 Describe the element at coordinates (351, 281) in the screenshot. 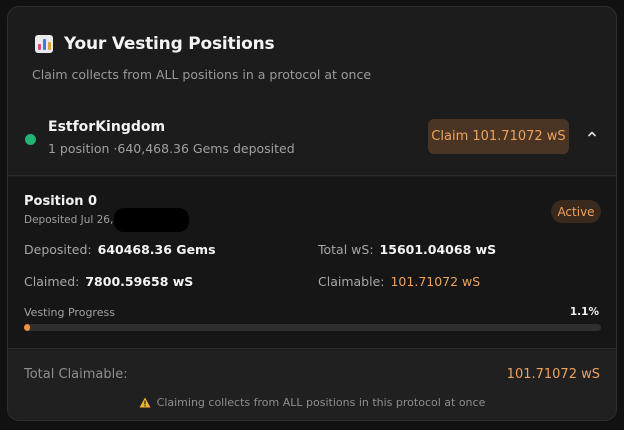

I see `claimable-label: Claimable:` at that location.